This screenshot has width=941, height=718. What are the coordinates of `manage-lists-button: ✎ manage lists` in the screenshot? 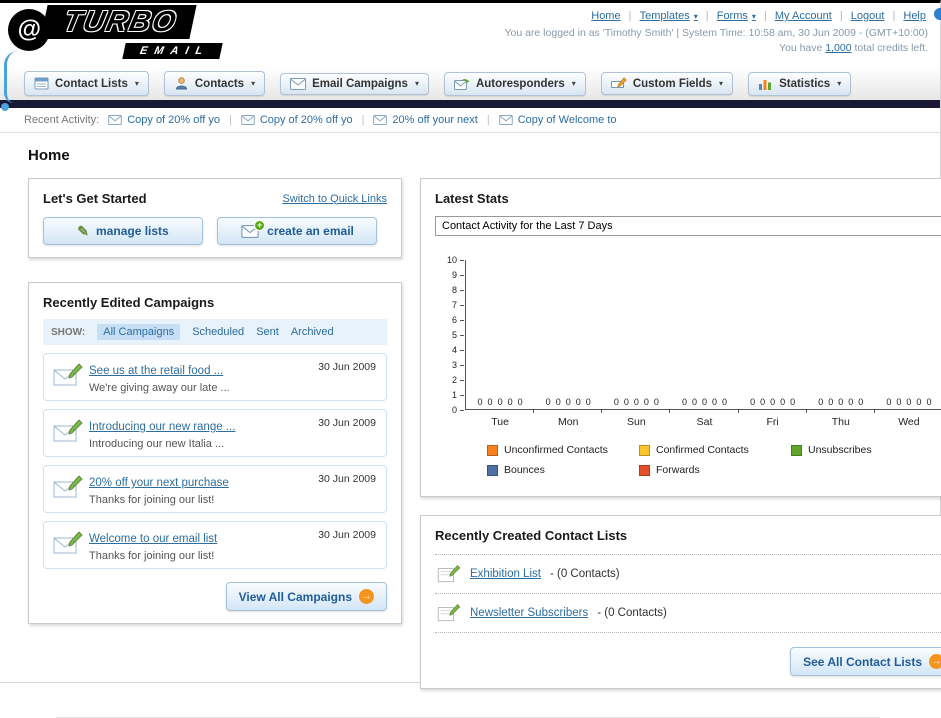 It's located at (123, 231).